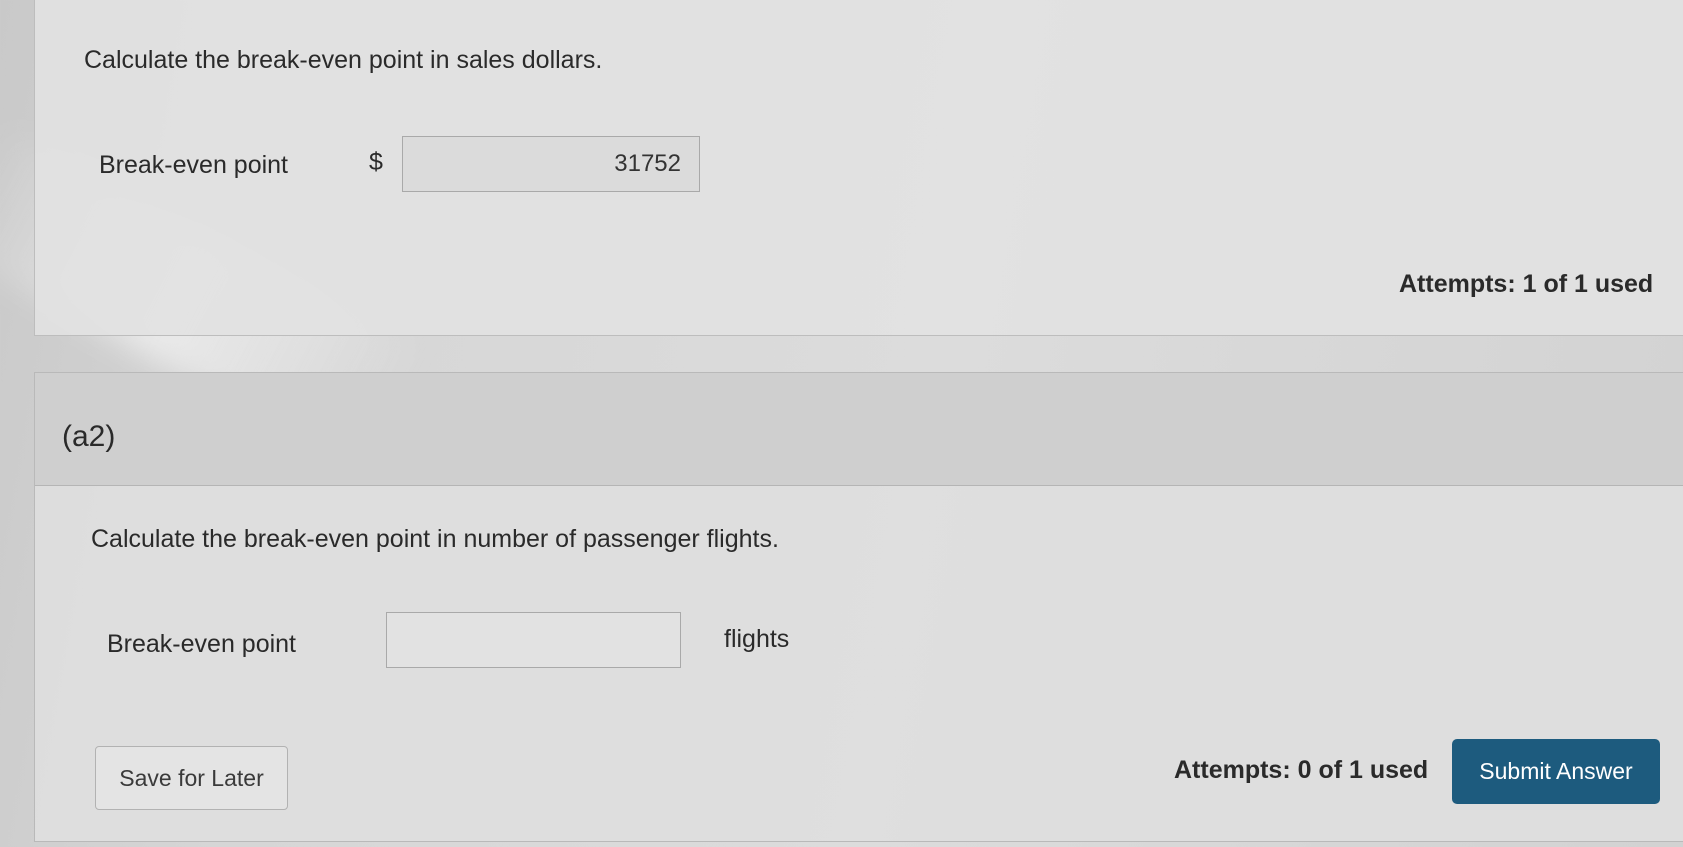 This screenshot has height=847, width=1683. I want to click on part-label-a2: (a2), so click(89, 436).